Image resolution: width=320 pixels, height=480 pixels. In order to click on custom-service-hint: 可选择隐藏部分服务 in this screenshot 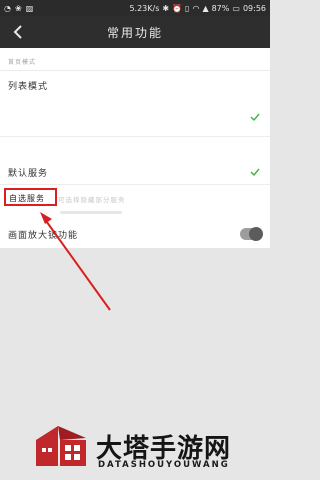, I will do `click(92, 200)`.